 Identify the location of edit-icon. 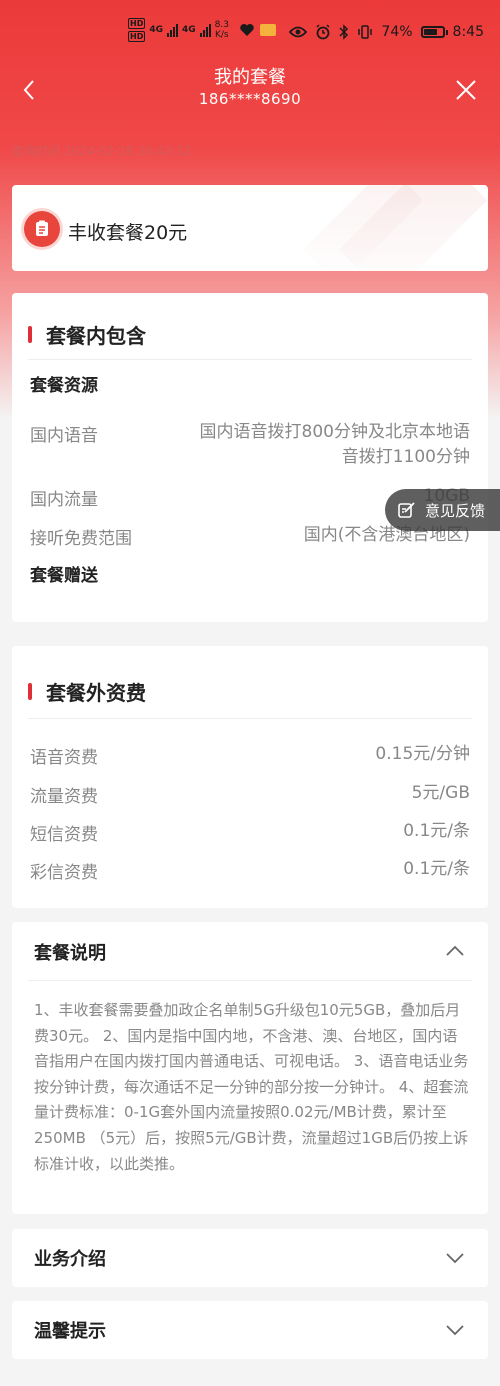
(406, 510).